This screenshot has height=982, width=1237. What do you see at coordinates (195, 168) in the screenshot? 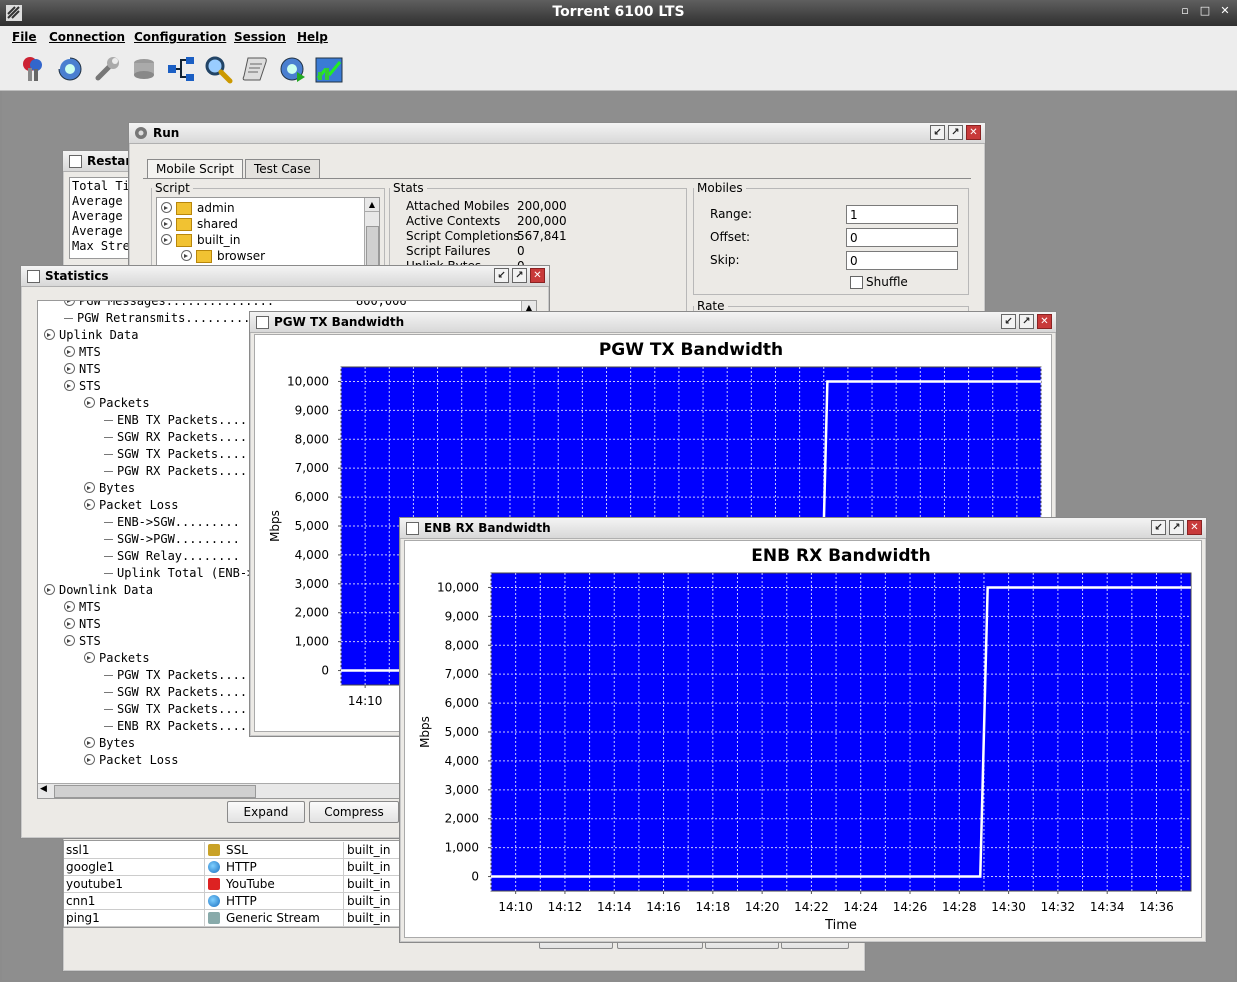
I see `tab-mobile-script: Mobile Script` at bounding box center [195, 168].